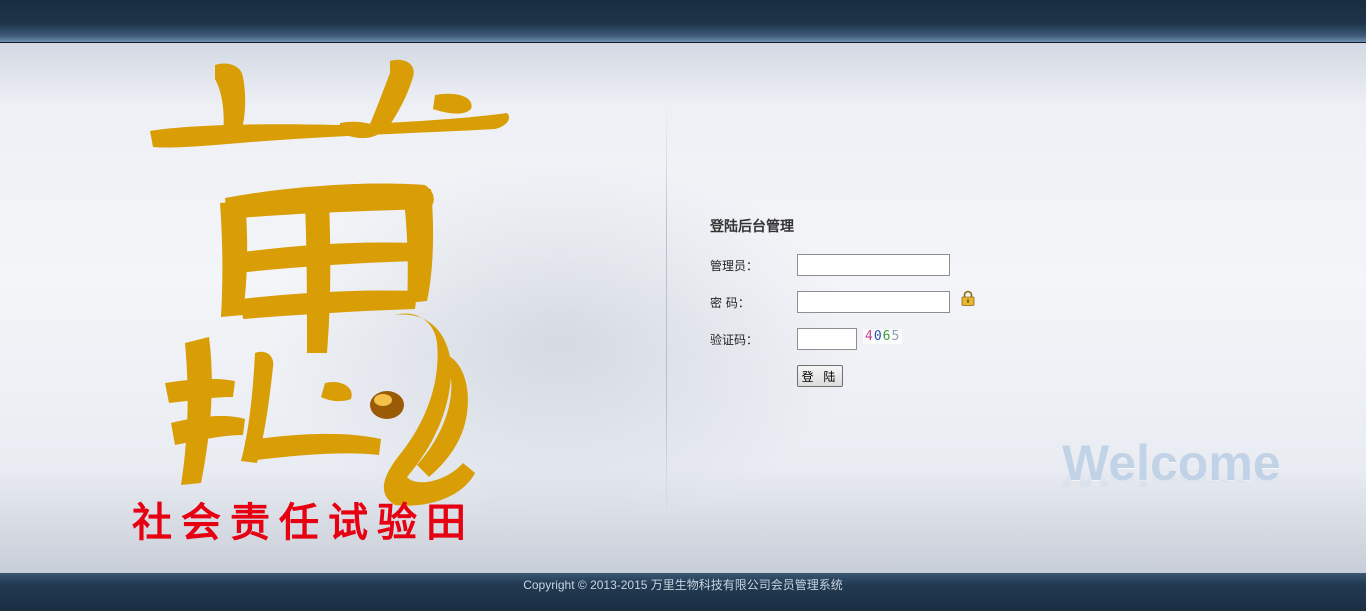 The image size is (1366, 611). I want to click on captcha-input, so click(827, 339).